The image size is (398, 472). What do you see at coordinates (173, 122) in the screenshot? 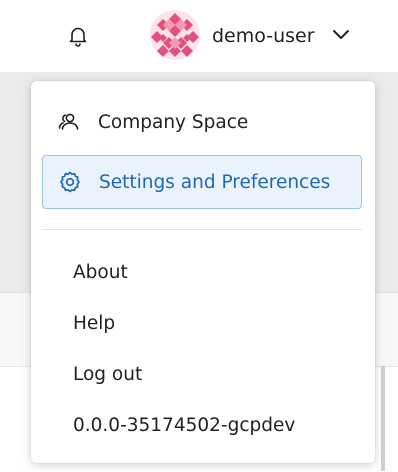
I see `menu-item-label: Company Space` at bounding box center [173, 122].